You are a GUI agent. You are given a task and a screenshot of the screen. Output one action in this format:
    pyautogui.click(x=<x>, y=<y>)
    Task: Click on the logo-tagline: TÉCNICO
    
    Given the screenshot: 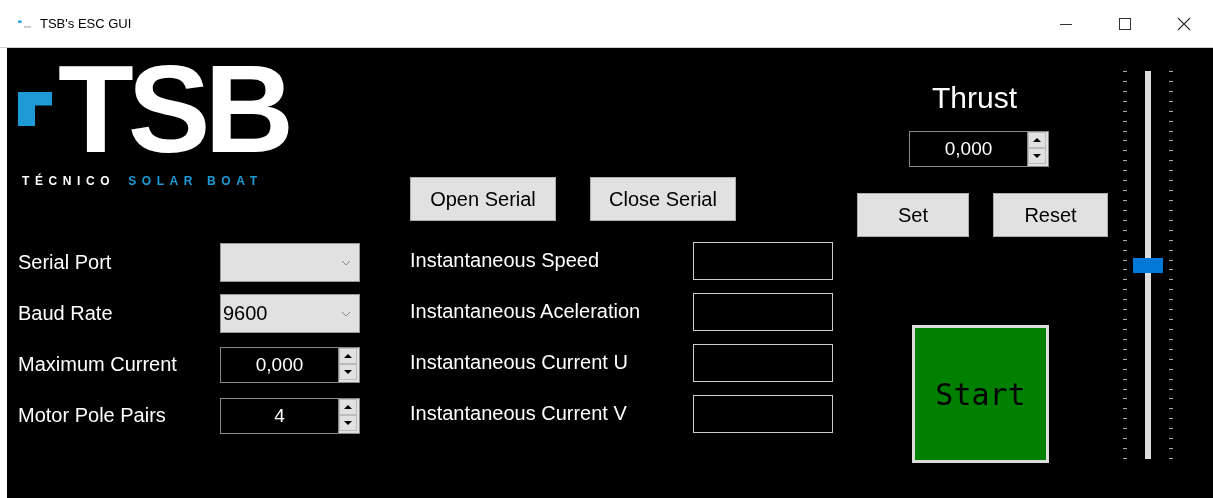 What is the action you would take?
    pyautogui.click(x=69, y=181)
    